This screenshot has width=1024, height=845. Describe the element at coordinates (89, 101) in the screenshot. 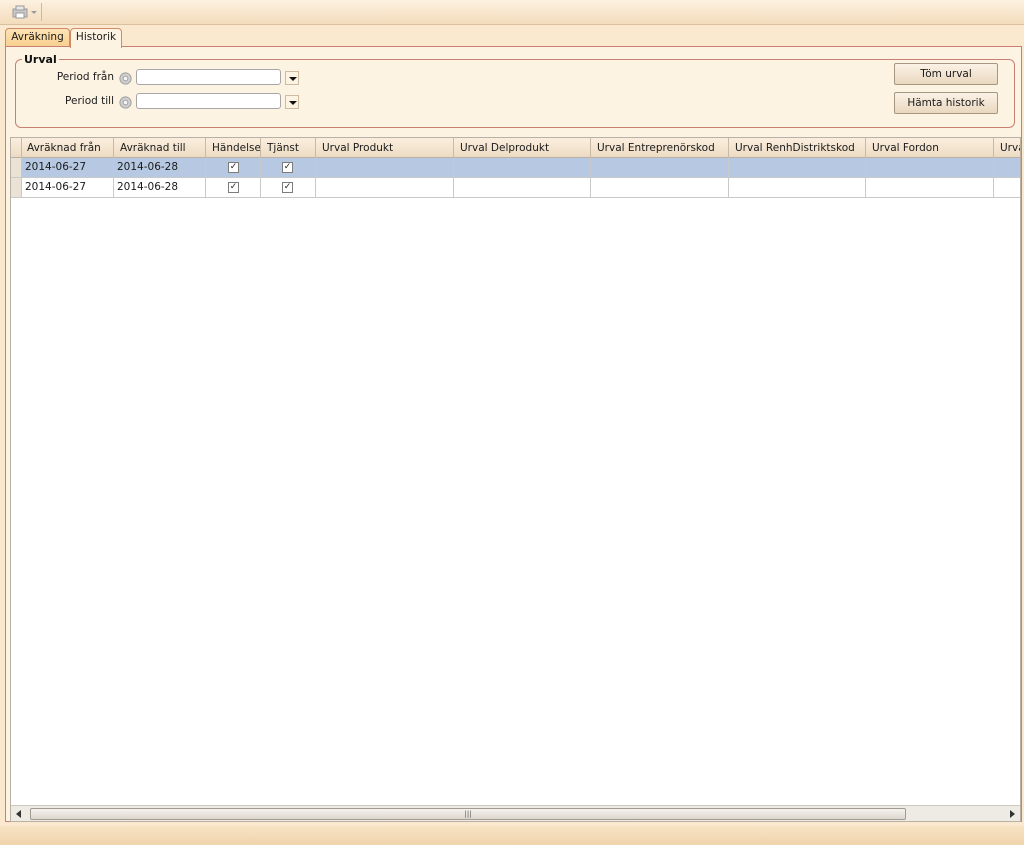

I see `period-till-label: Period till` at that location.